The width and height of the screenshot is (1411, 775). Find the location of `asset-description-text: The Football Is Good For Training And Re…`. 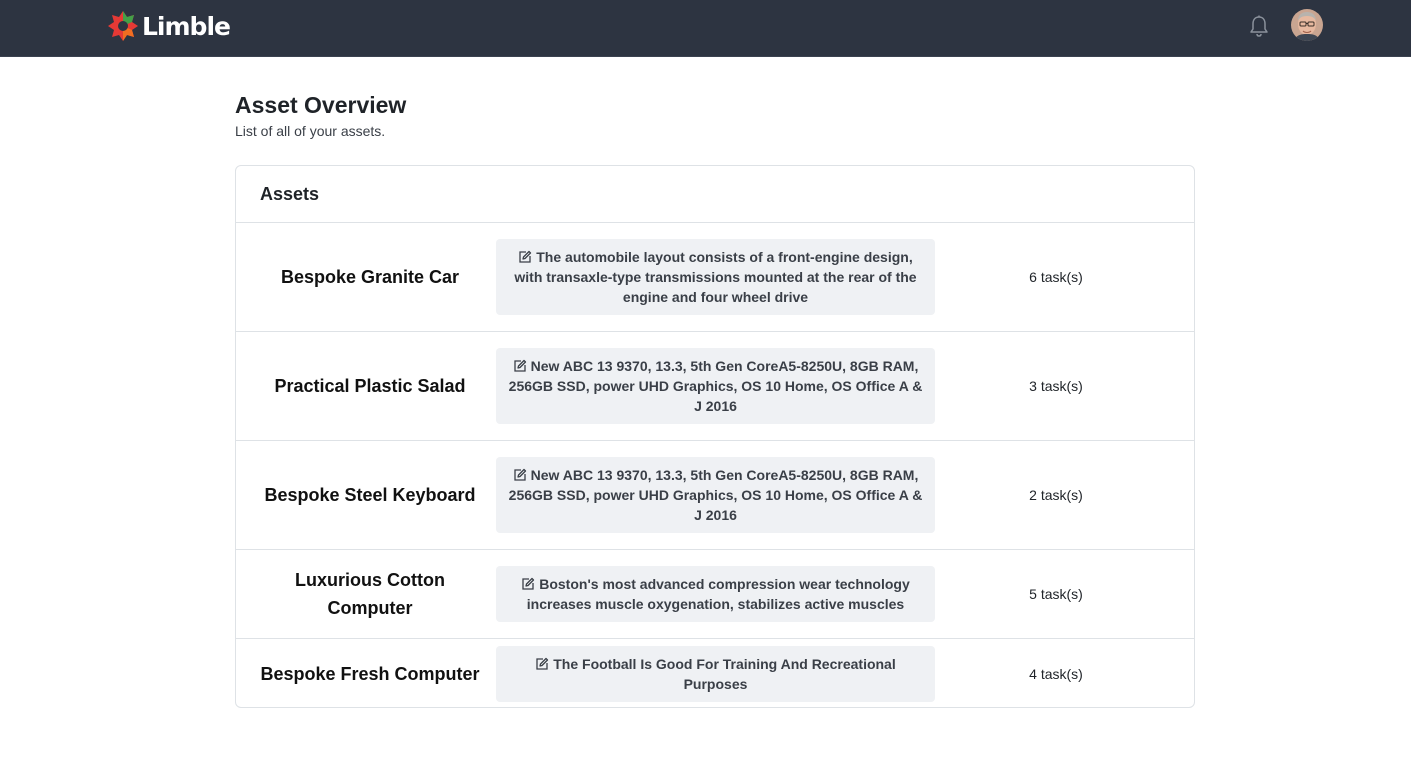

asset-description-text: The Football Is Good For Training And Re… is located at coordinates (724, 673).